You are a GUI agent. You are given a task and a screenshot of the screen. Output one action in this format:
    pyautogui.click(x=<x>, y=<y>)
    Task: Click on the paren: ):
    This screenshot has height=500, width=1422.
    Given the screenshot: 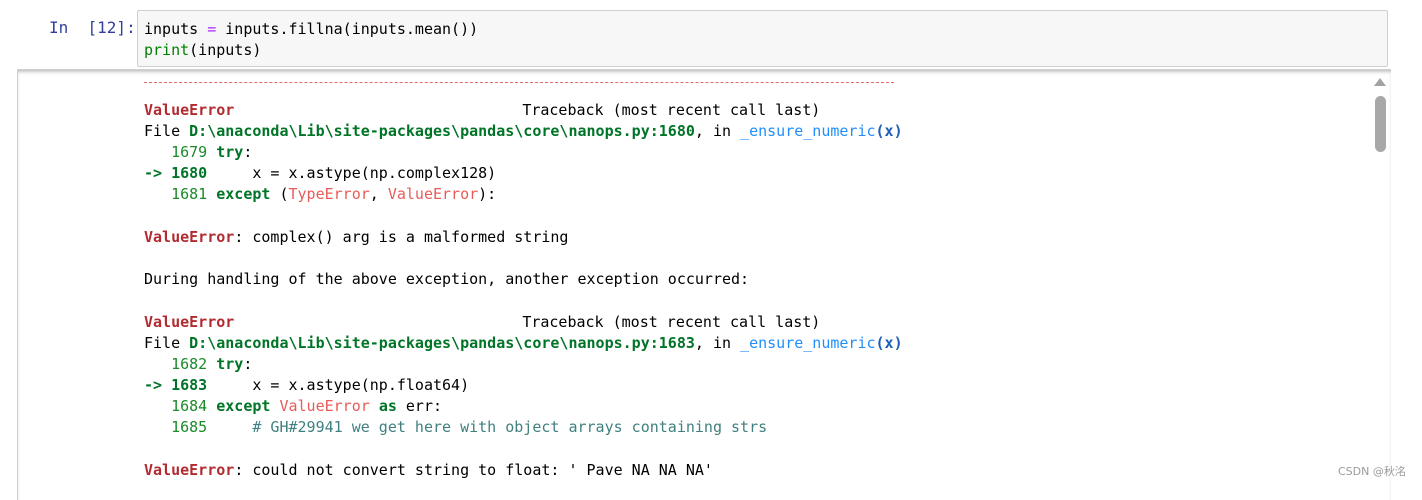 What is the action you would take?
    pyautogui.click(x=487, y=194)
    